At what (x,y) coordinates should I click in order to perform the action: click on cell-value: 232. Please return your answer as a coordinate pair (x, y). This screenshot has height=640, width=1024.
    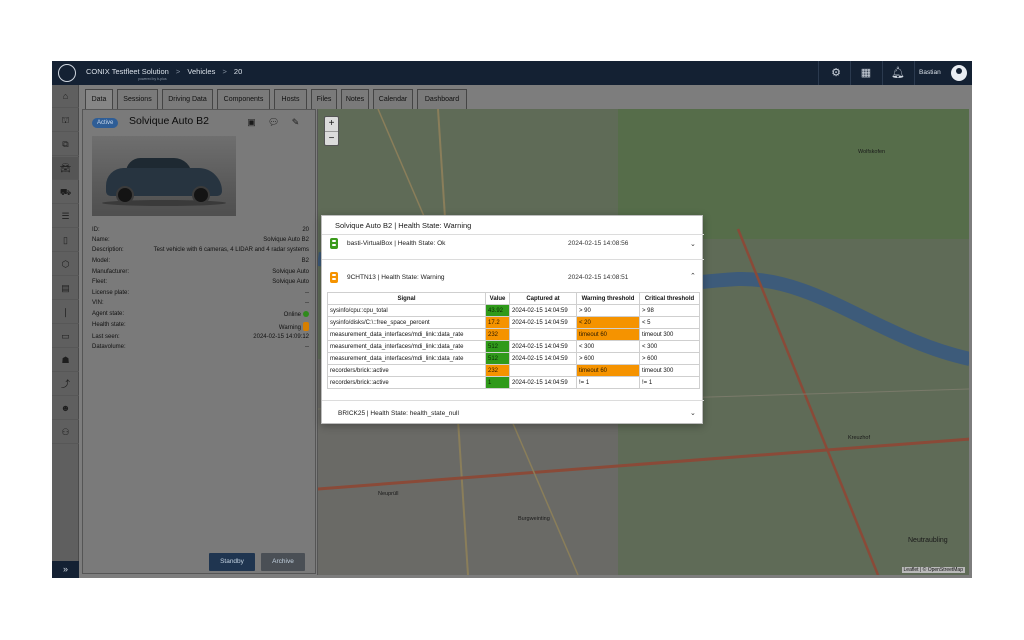
    Looking at the image, I should click on (497, 370).